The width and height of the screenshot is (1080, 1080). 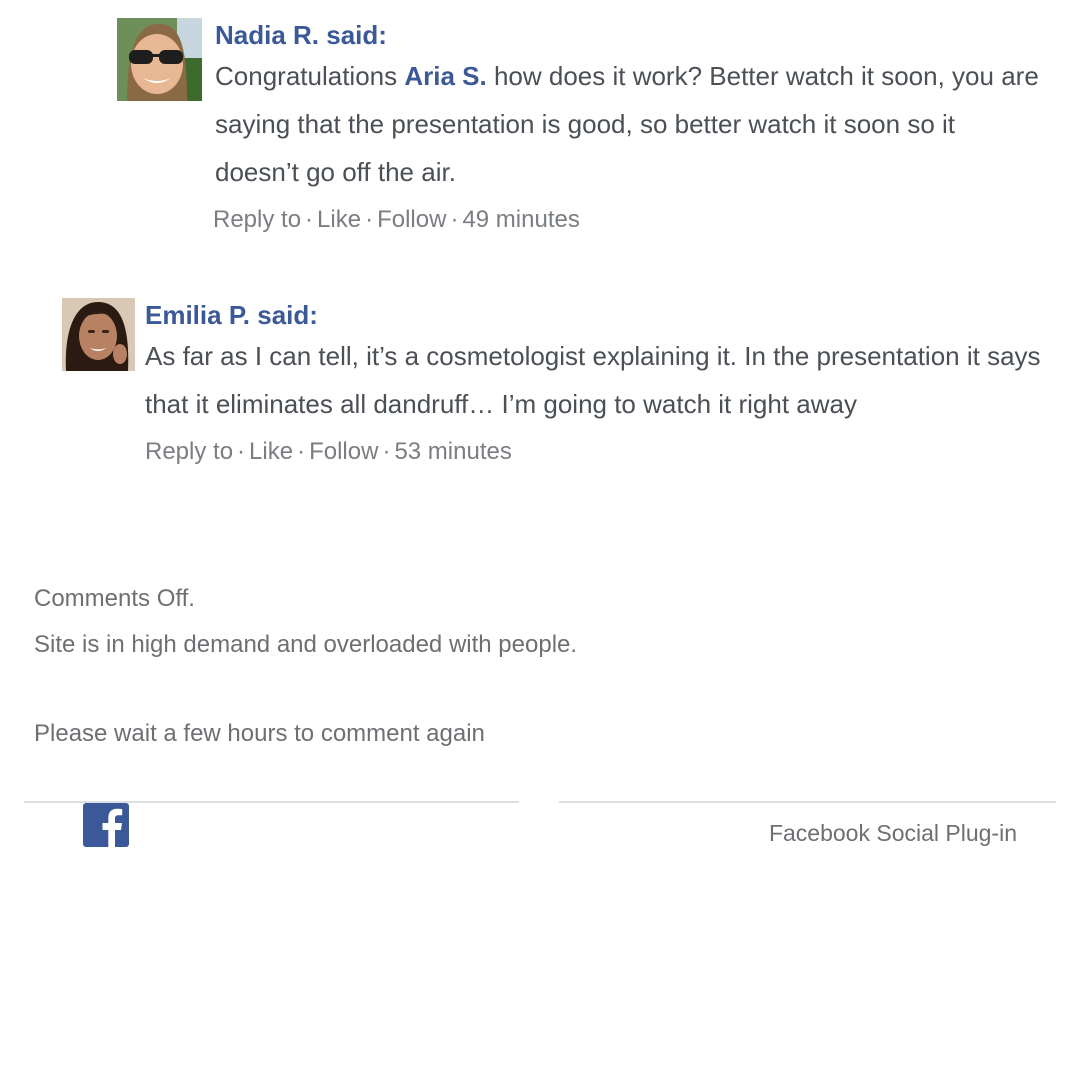 I want to click on facebook-logo-icon, so click(x=106, y=825).